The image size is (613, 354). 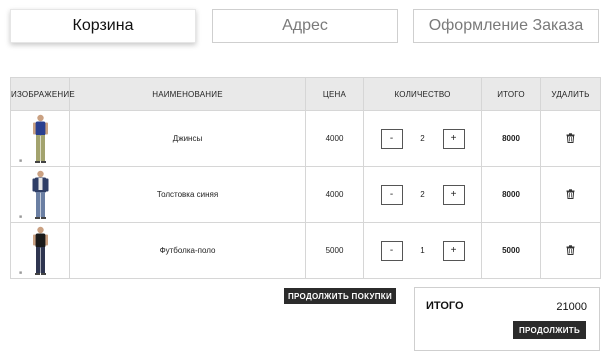 I want to click on step-checkout-tab: Оформление Заказа, so click(x=506, y=26).